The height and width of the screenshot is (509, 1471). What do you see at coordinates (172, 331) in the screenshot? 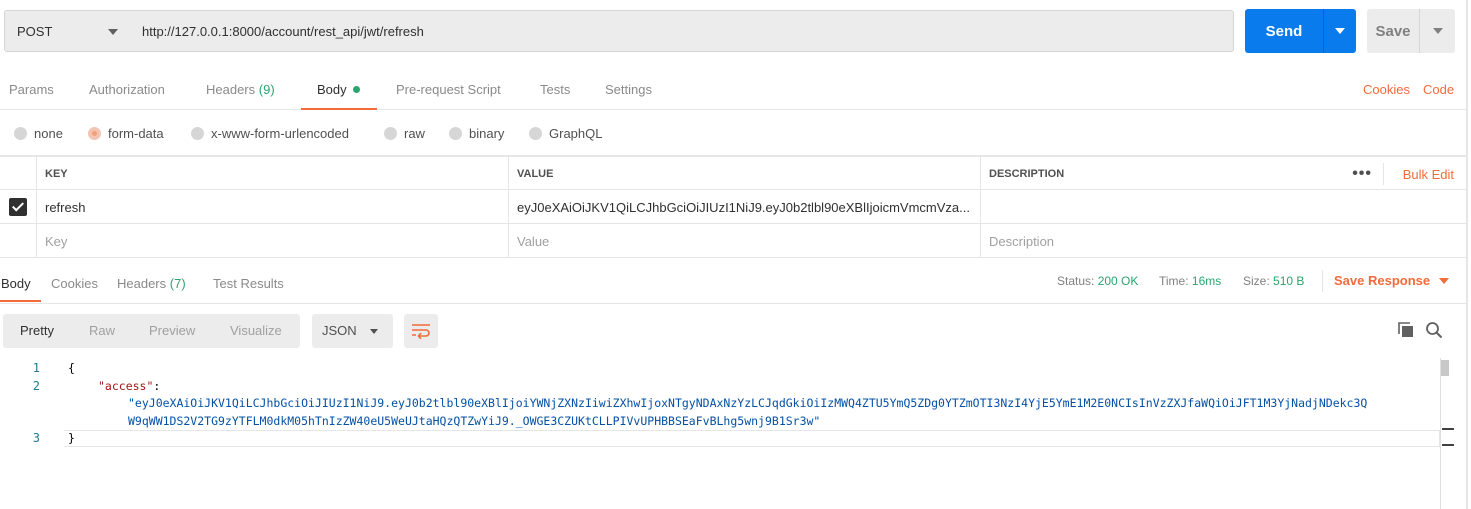
I see `view-preview: Preview` at bounding box center [172, 331].